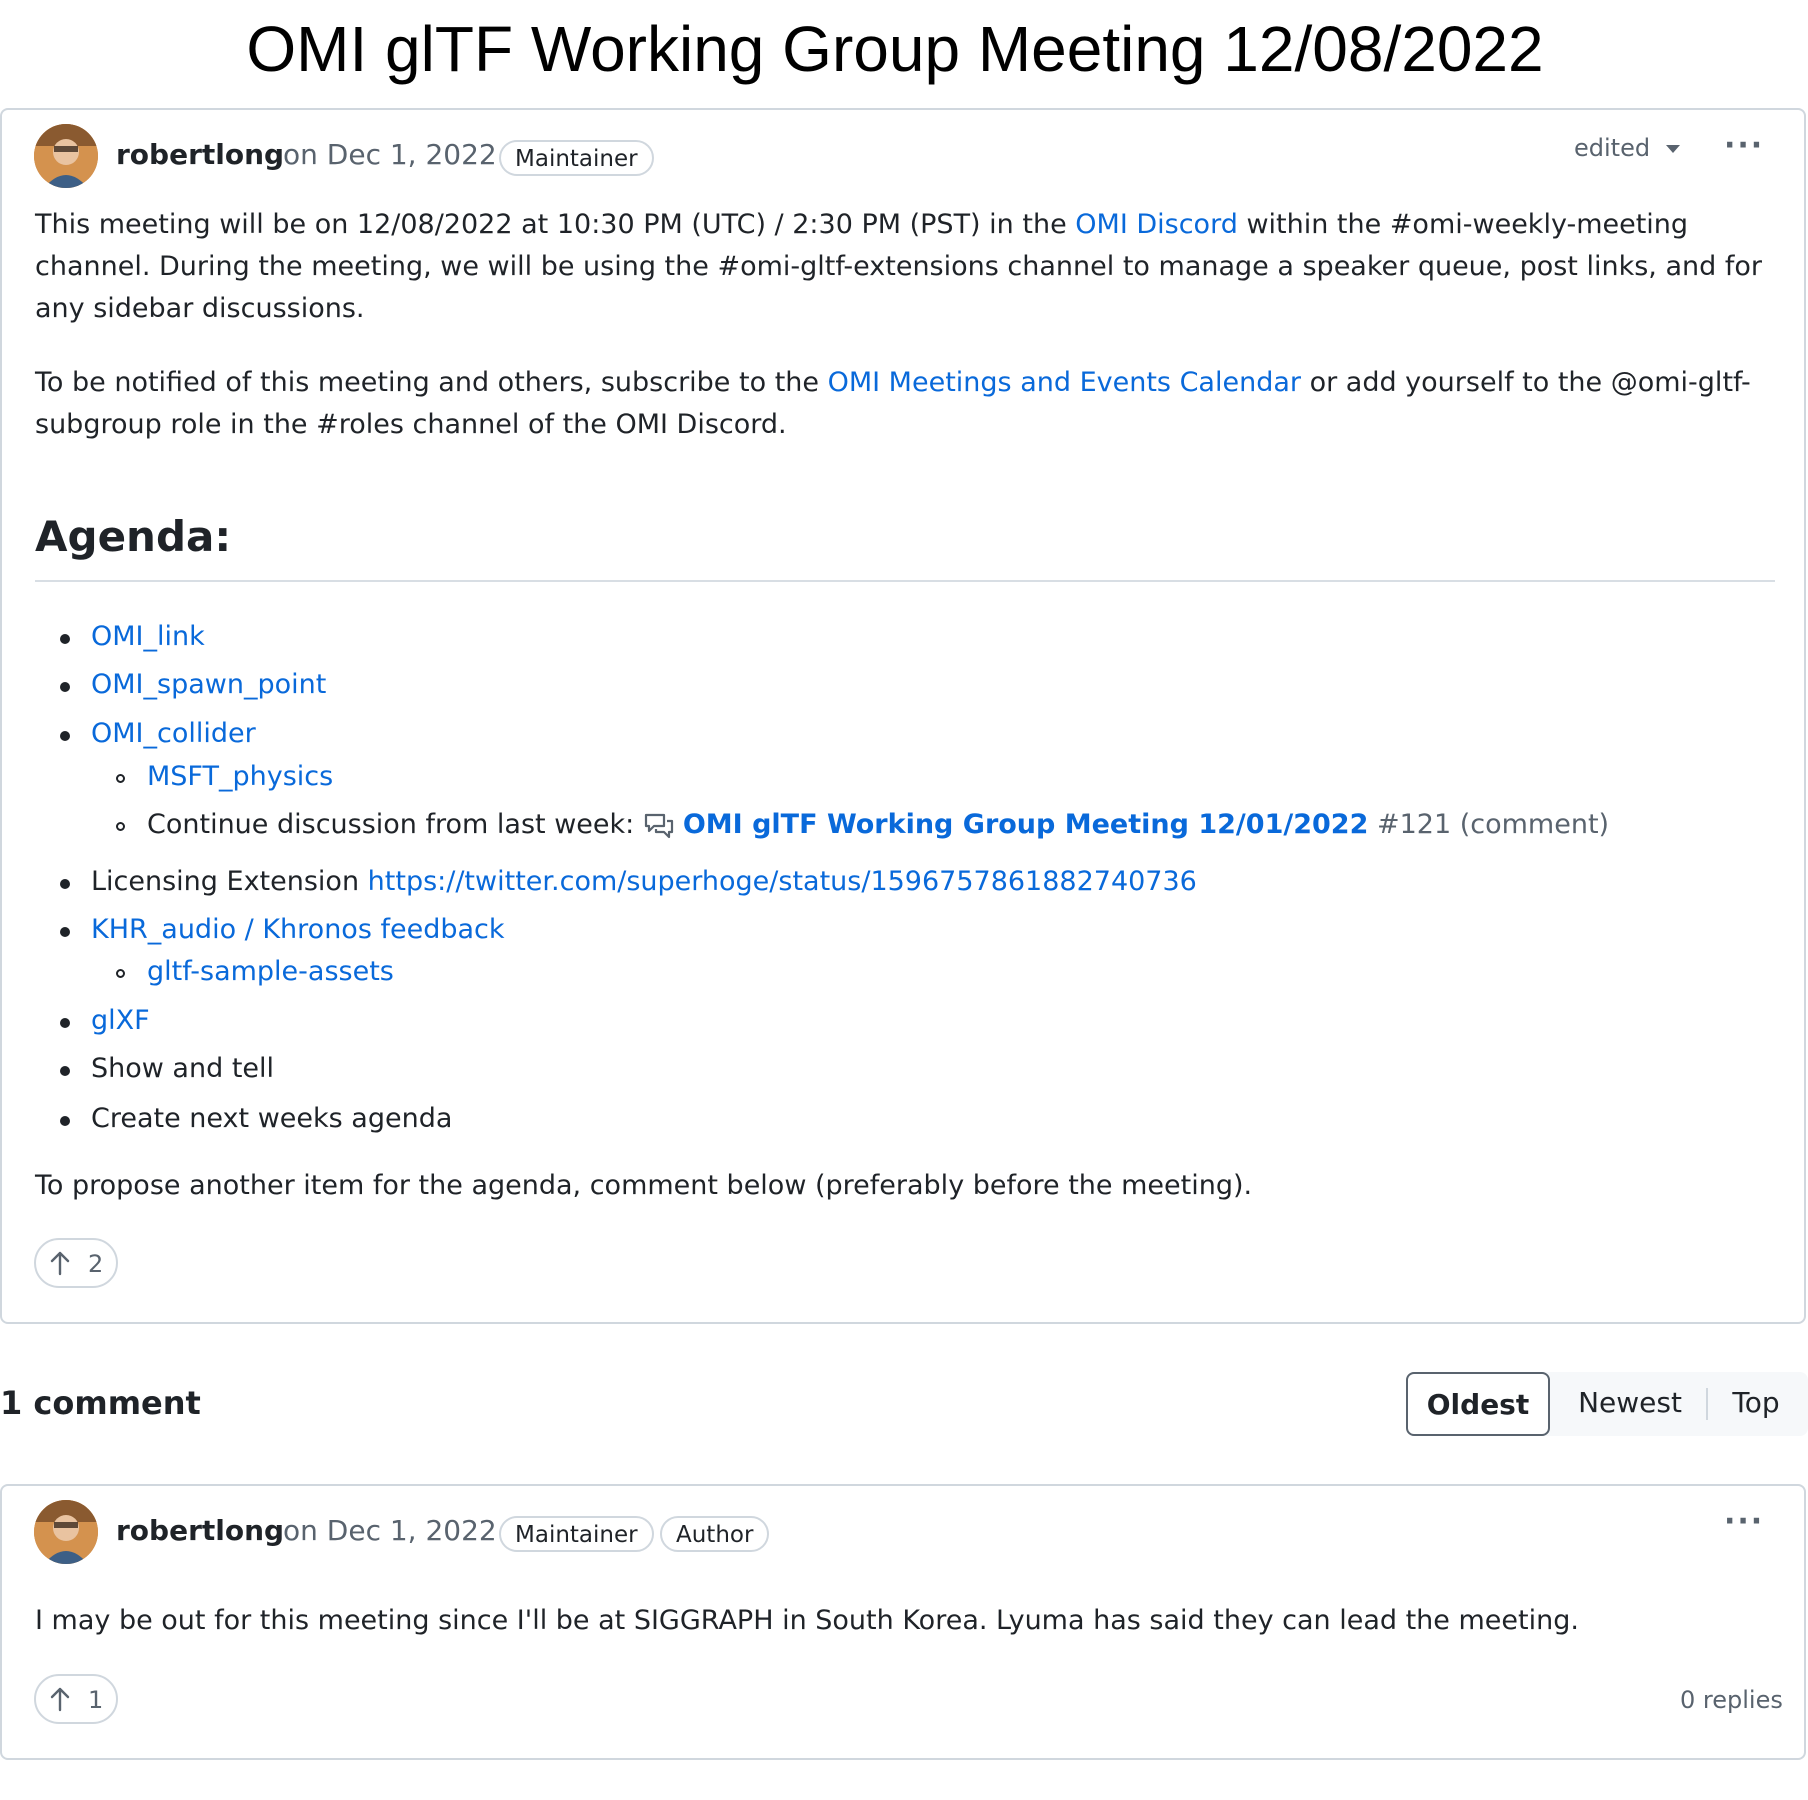 This screenshot has height=1800, width=1808. What do you see at coordinates (270, 972) in the screenshot?
I see `agenda-item-gltf-sample-assets: gltf-sample-assets` at bounding box center [270, 972].